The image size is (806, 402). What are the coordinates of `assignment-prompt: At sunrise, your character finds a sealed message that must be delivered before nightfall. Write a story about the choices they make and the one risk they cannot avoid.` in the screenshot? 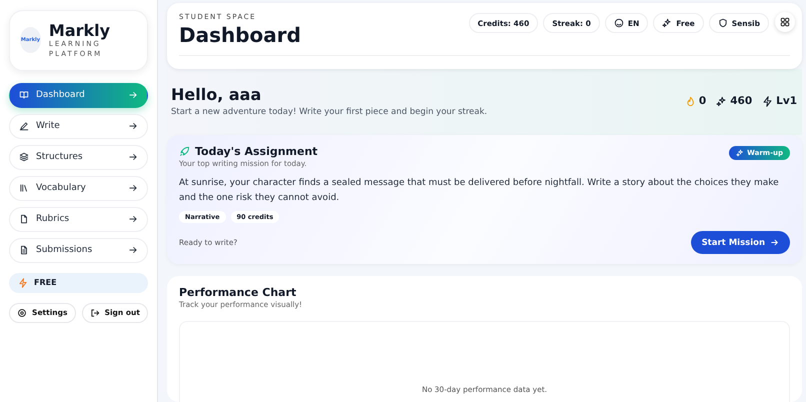 It's located at (479, 191).